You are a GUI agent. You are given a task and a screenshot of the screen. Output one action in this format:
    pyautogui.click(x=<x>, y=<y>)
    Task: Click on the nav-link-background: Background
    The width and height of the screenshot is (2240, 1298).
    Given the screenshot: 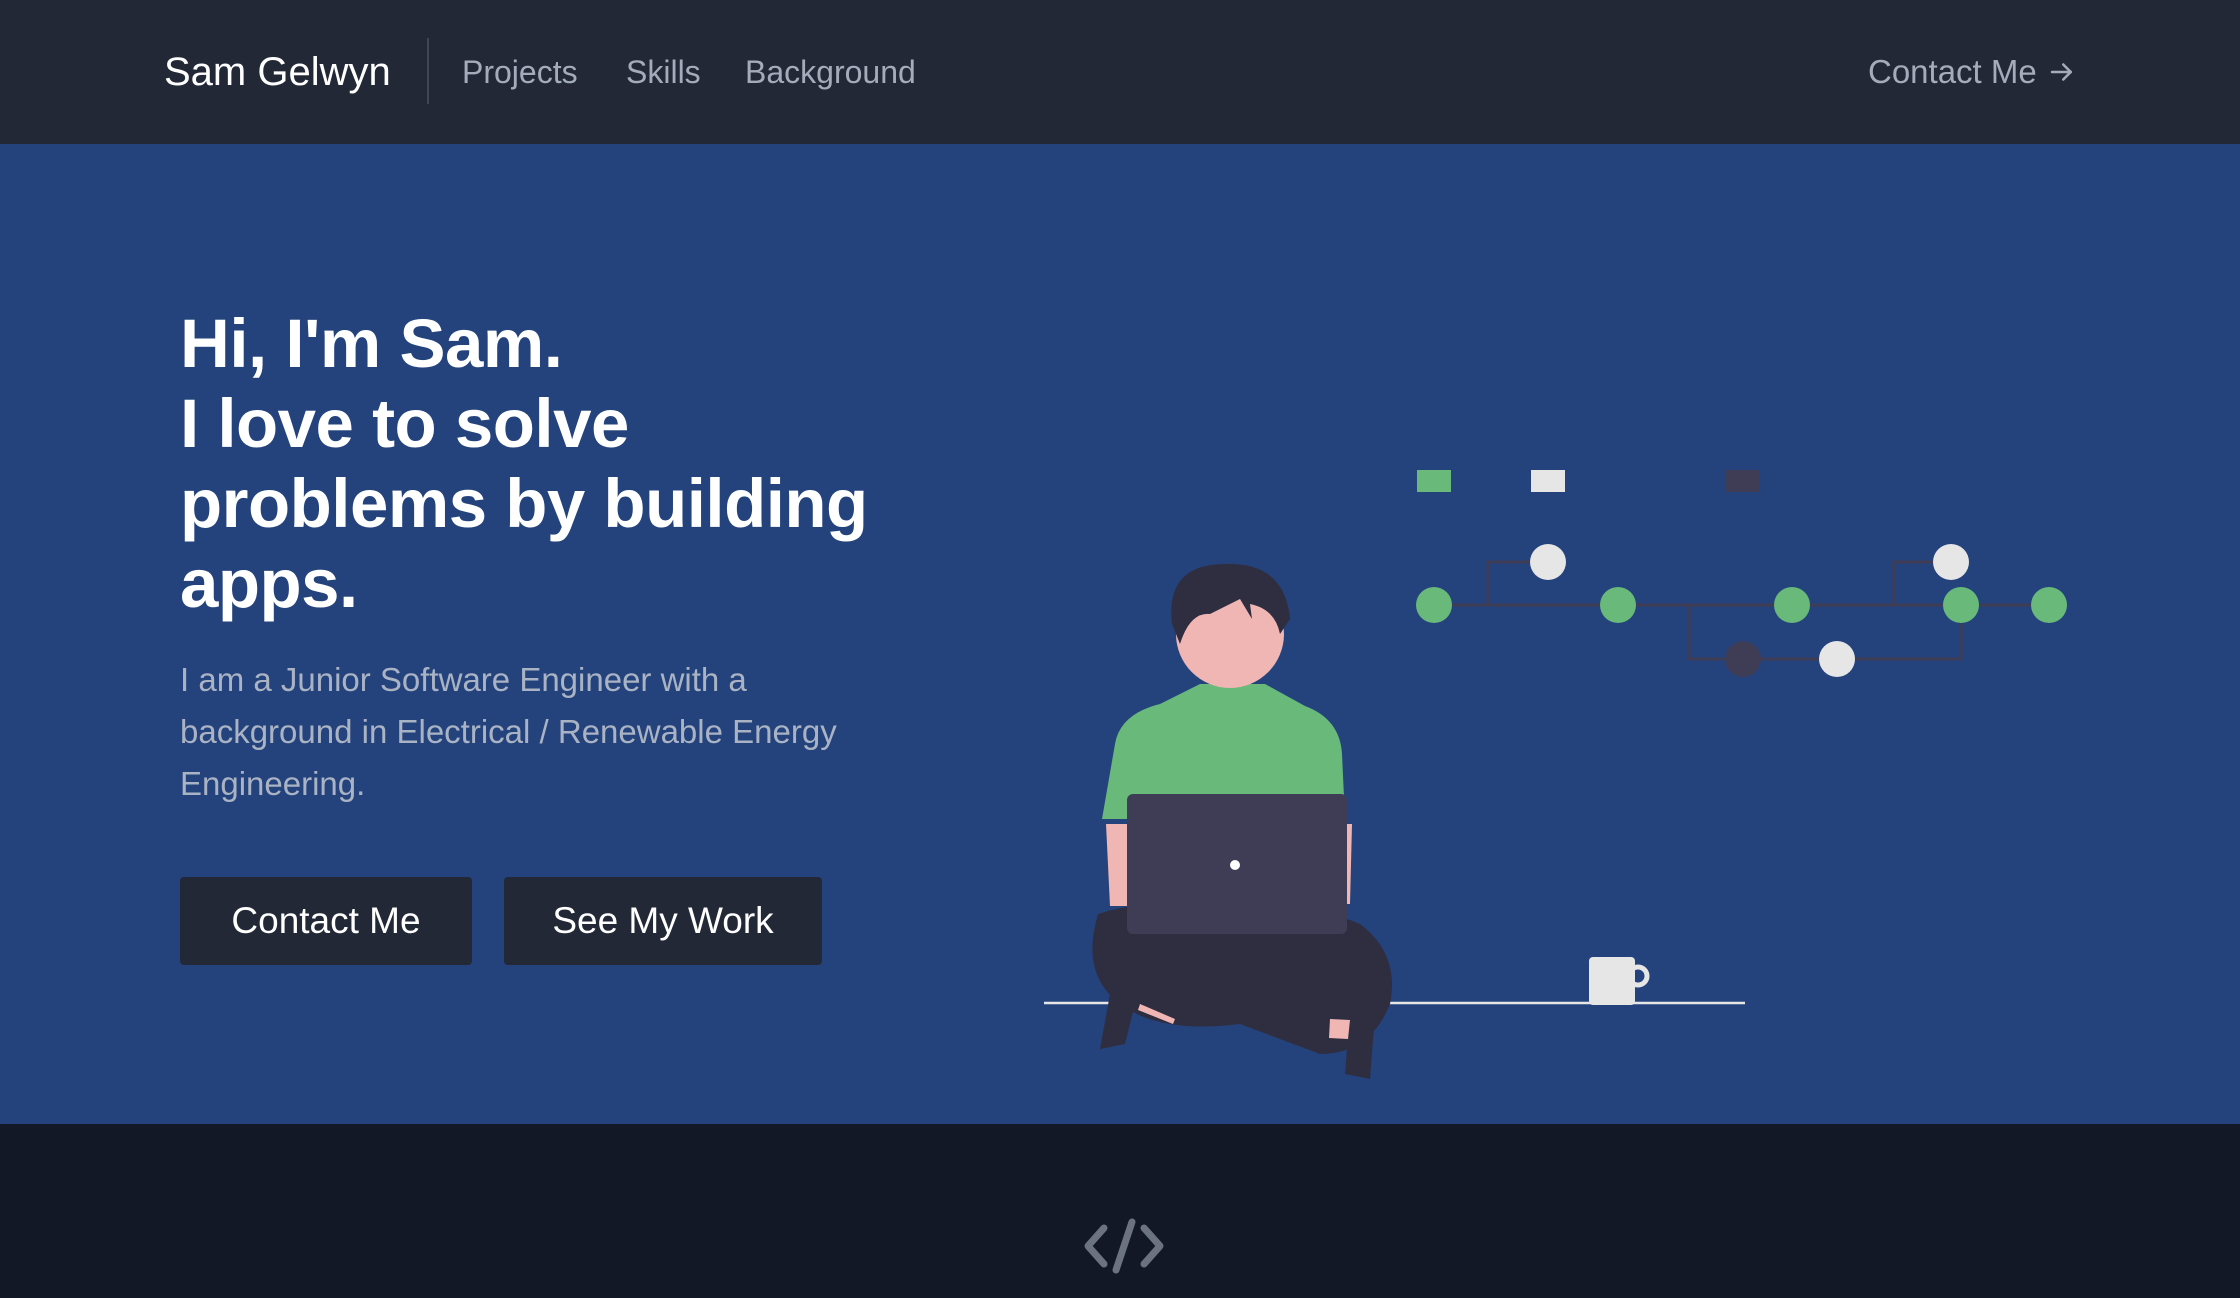 What is the action you would take?
    pyautogui.click(x=830, y=72)
    